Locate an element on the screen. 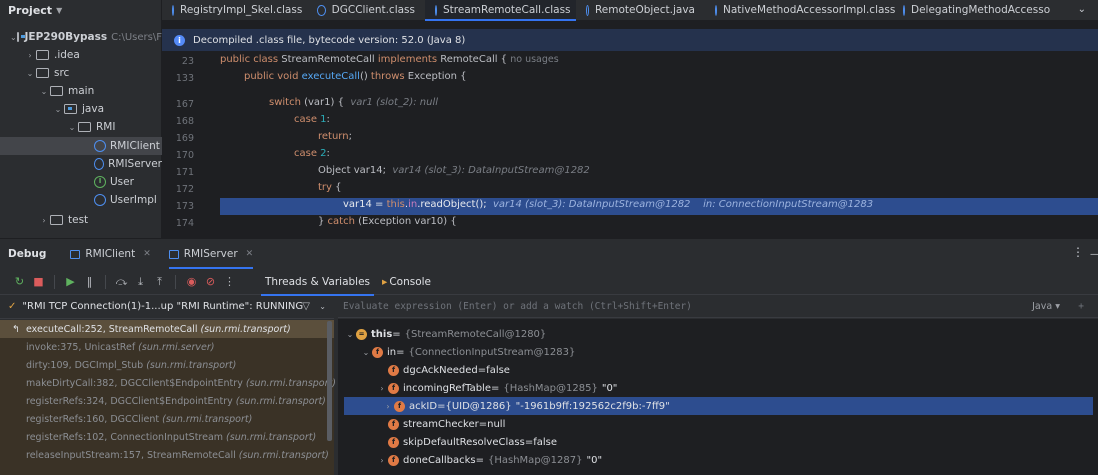  tree-item-rmi: ⌄ RMI is located at coordinates (81, 127).